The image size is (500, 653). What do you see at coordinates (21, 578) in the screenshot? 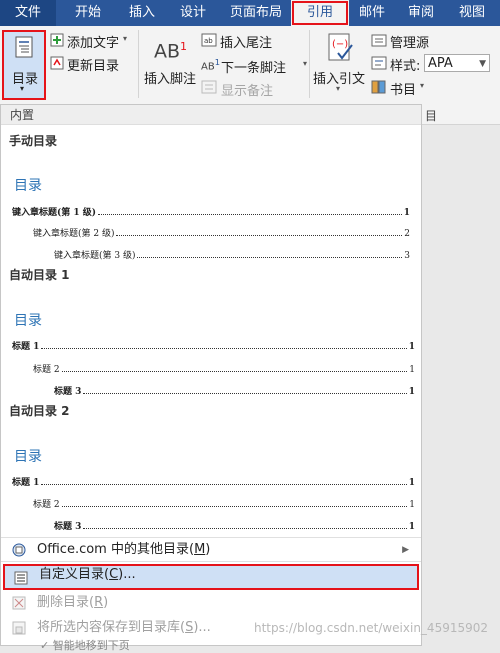
I see `custom-toc-icon` at bounding box center [21, 578].